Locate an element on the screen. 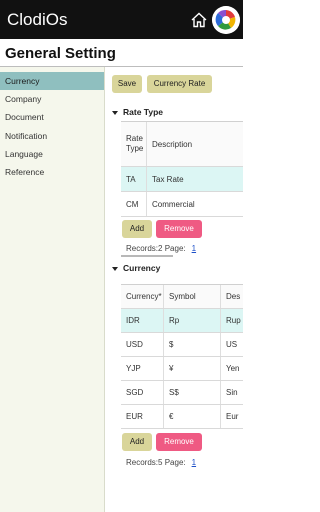 Image resolution: width=320 pixels, height=512 pixels. cell-description: Tax Rate is located at coordinates (168, 179).